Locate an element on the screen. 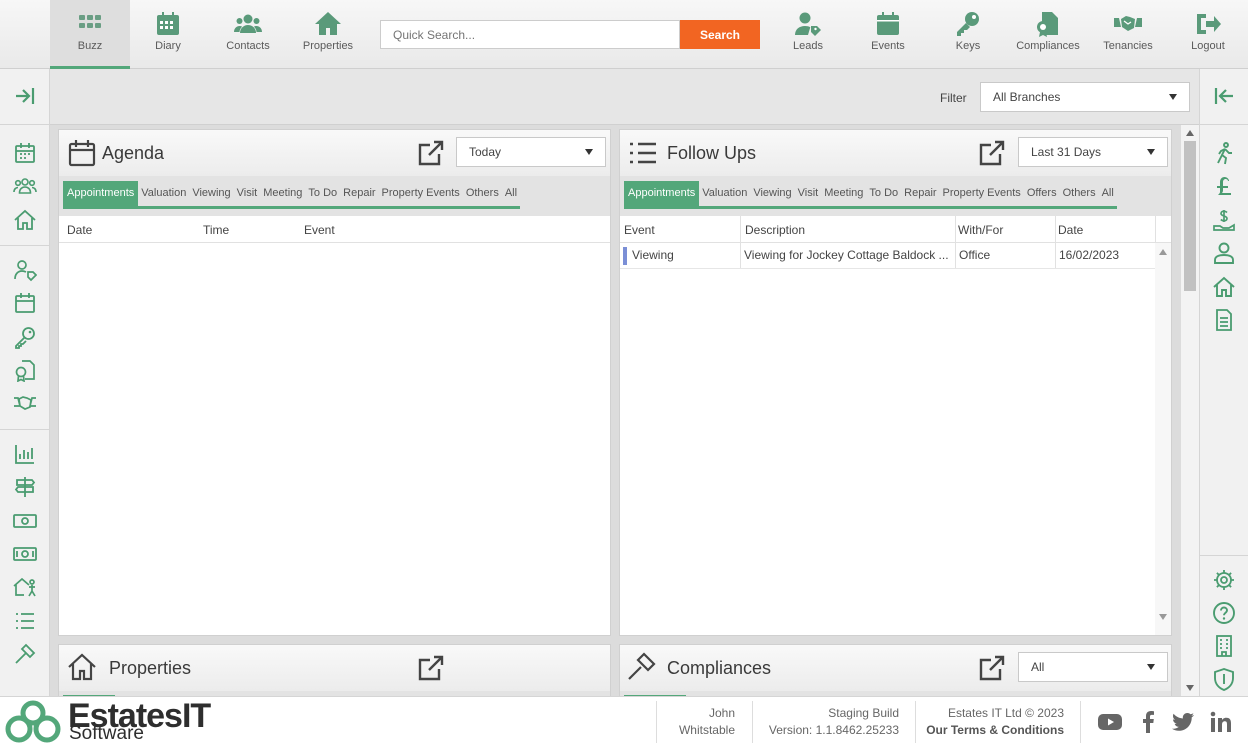  column-header: Time is located at coordinates (216, 230).